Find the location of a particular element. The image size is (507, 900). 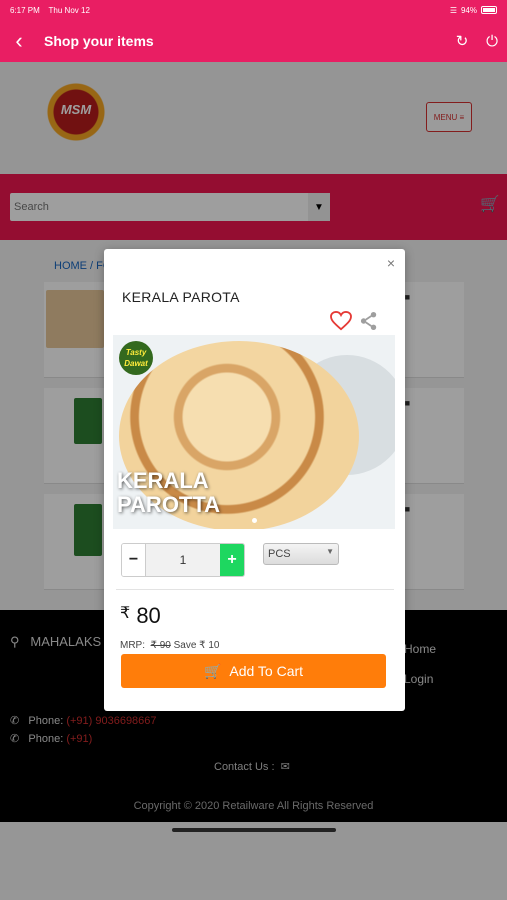

battery-level: 94% is located at coordinates (468, 10).